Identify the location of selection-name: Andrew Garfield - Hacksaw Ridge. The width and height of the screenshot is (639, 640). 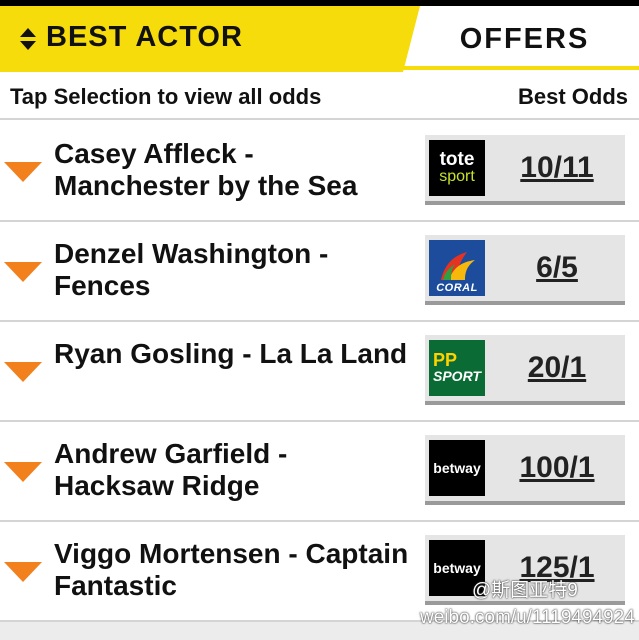
(234, 470).